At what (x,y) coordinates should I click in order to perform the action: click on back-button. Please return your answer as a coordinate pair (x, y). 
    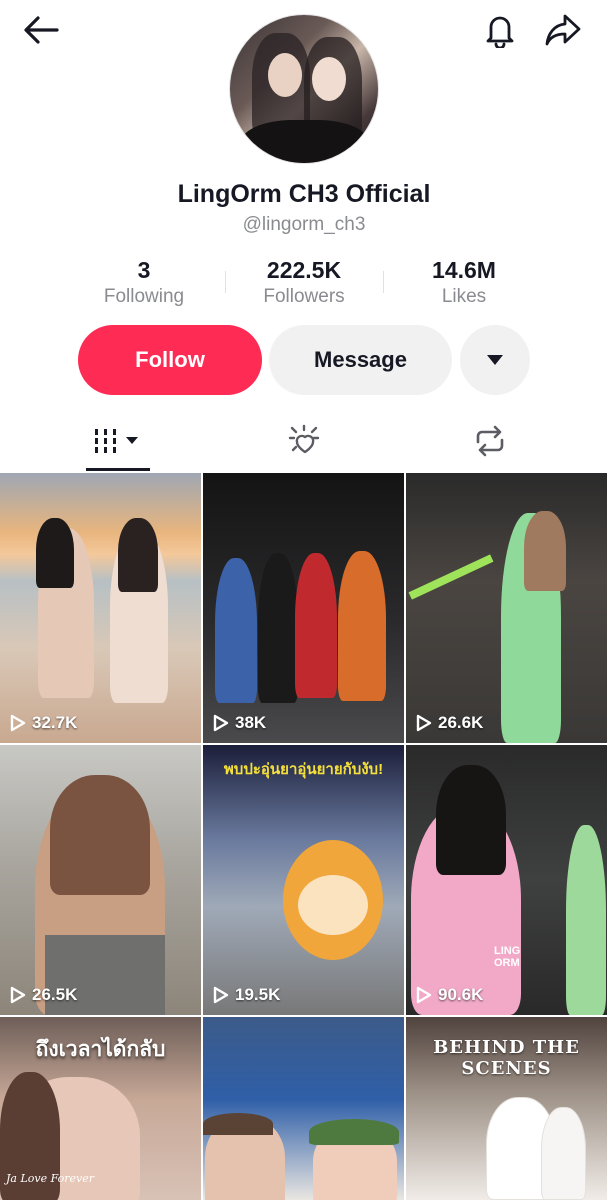
    Looking at the image, I should click on (41, 30).